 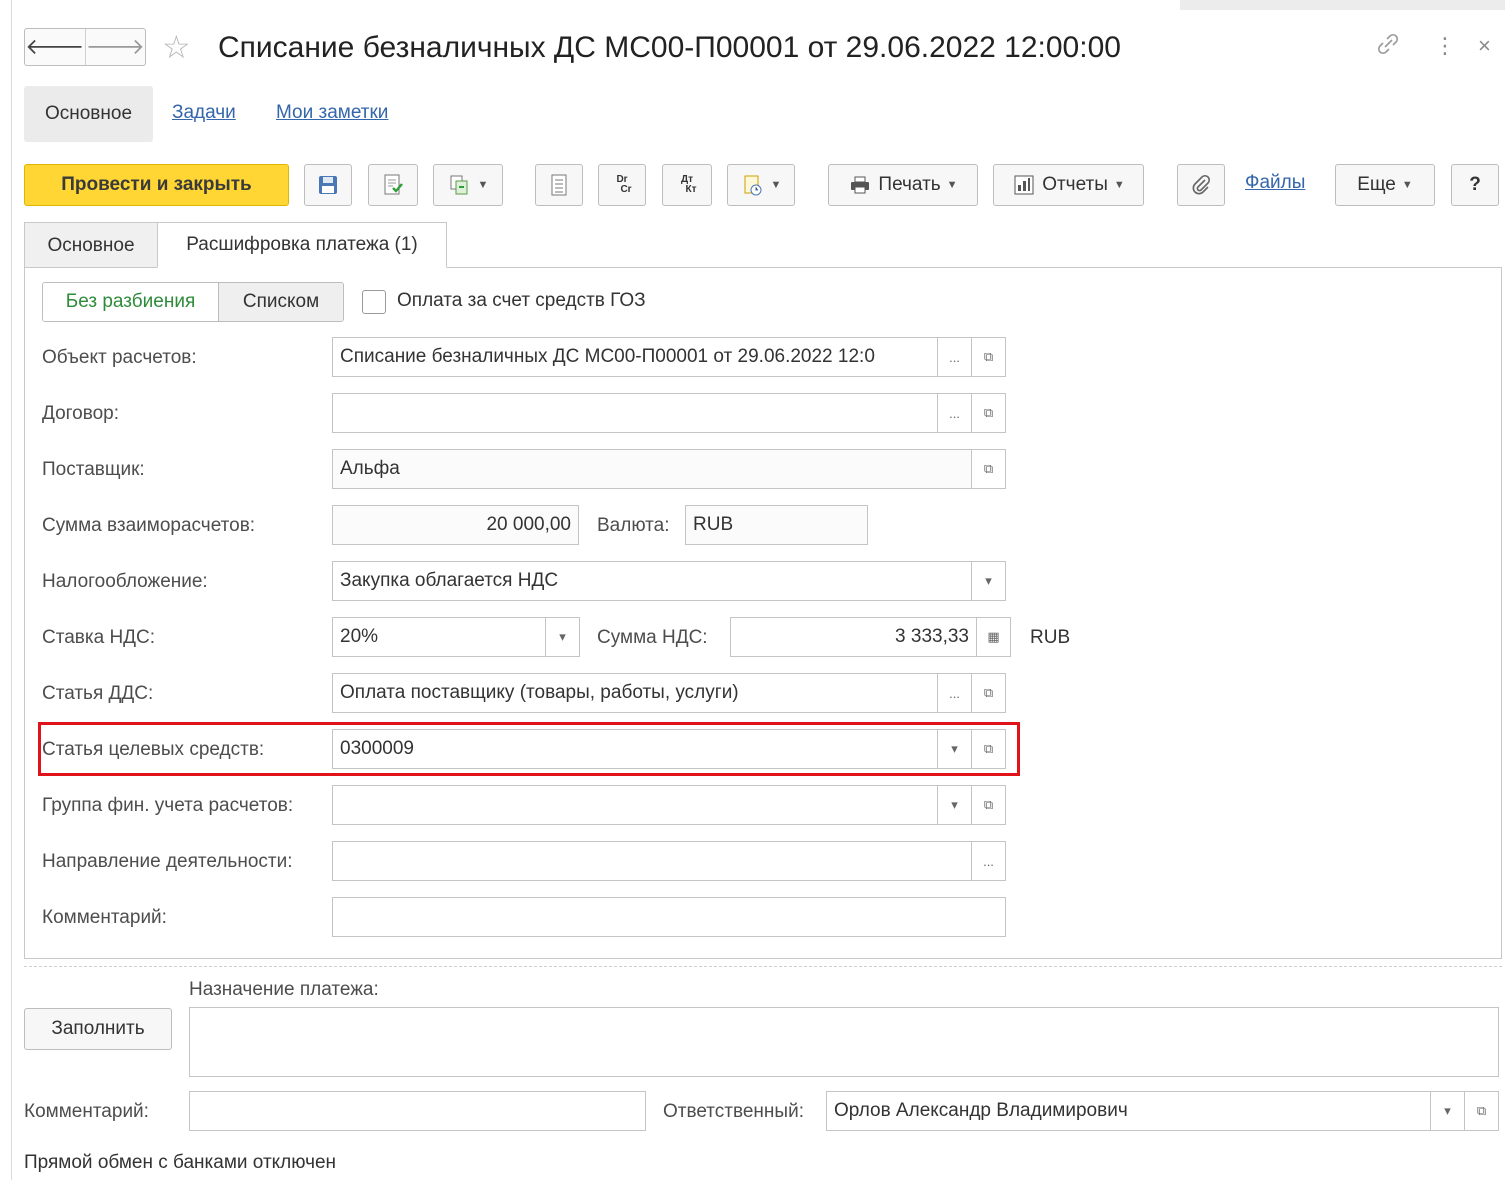 I want to click on vat-currency: RUB, so click(x=1050, y=637).